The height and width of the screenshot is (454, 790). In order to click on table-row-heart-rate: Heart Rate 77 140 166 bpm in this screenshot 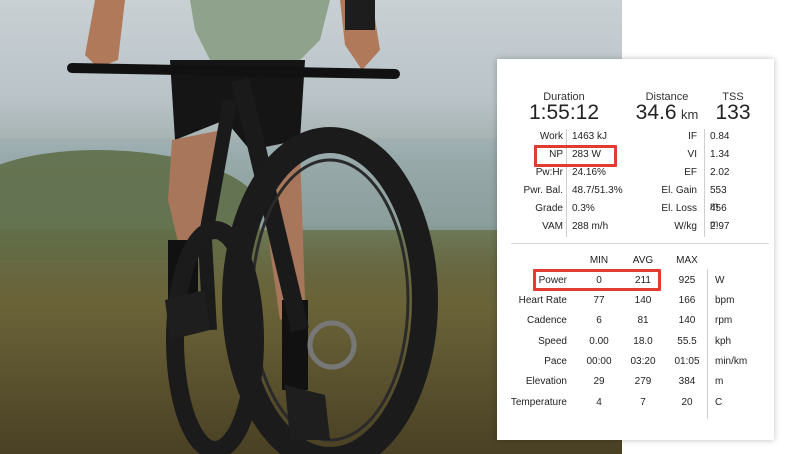, I will do `click(635, 301)`.